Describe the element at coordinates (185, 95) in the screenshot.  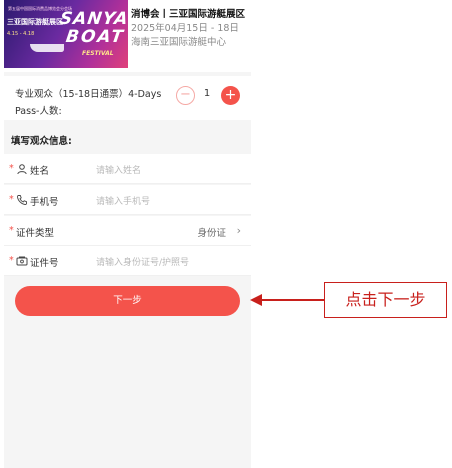
I see `decrease-quantity-button: −` at that location.